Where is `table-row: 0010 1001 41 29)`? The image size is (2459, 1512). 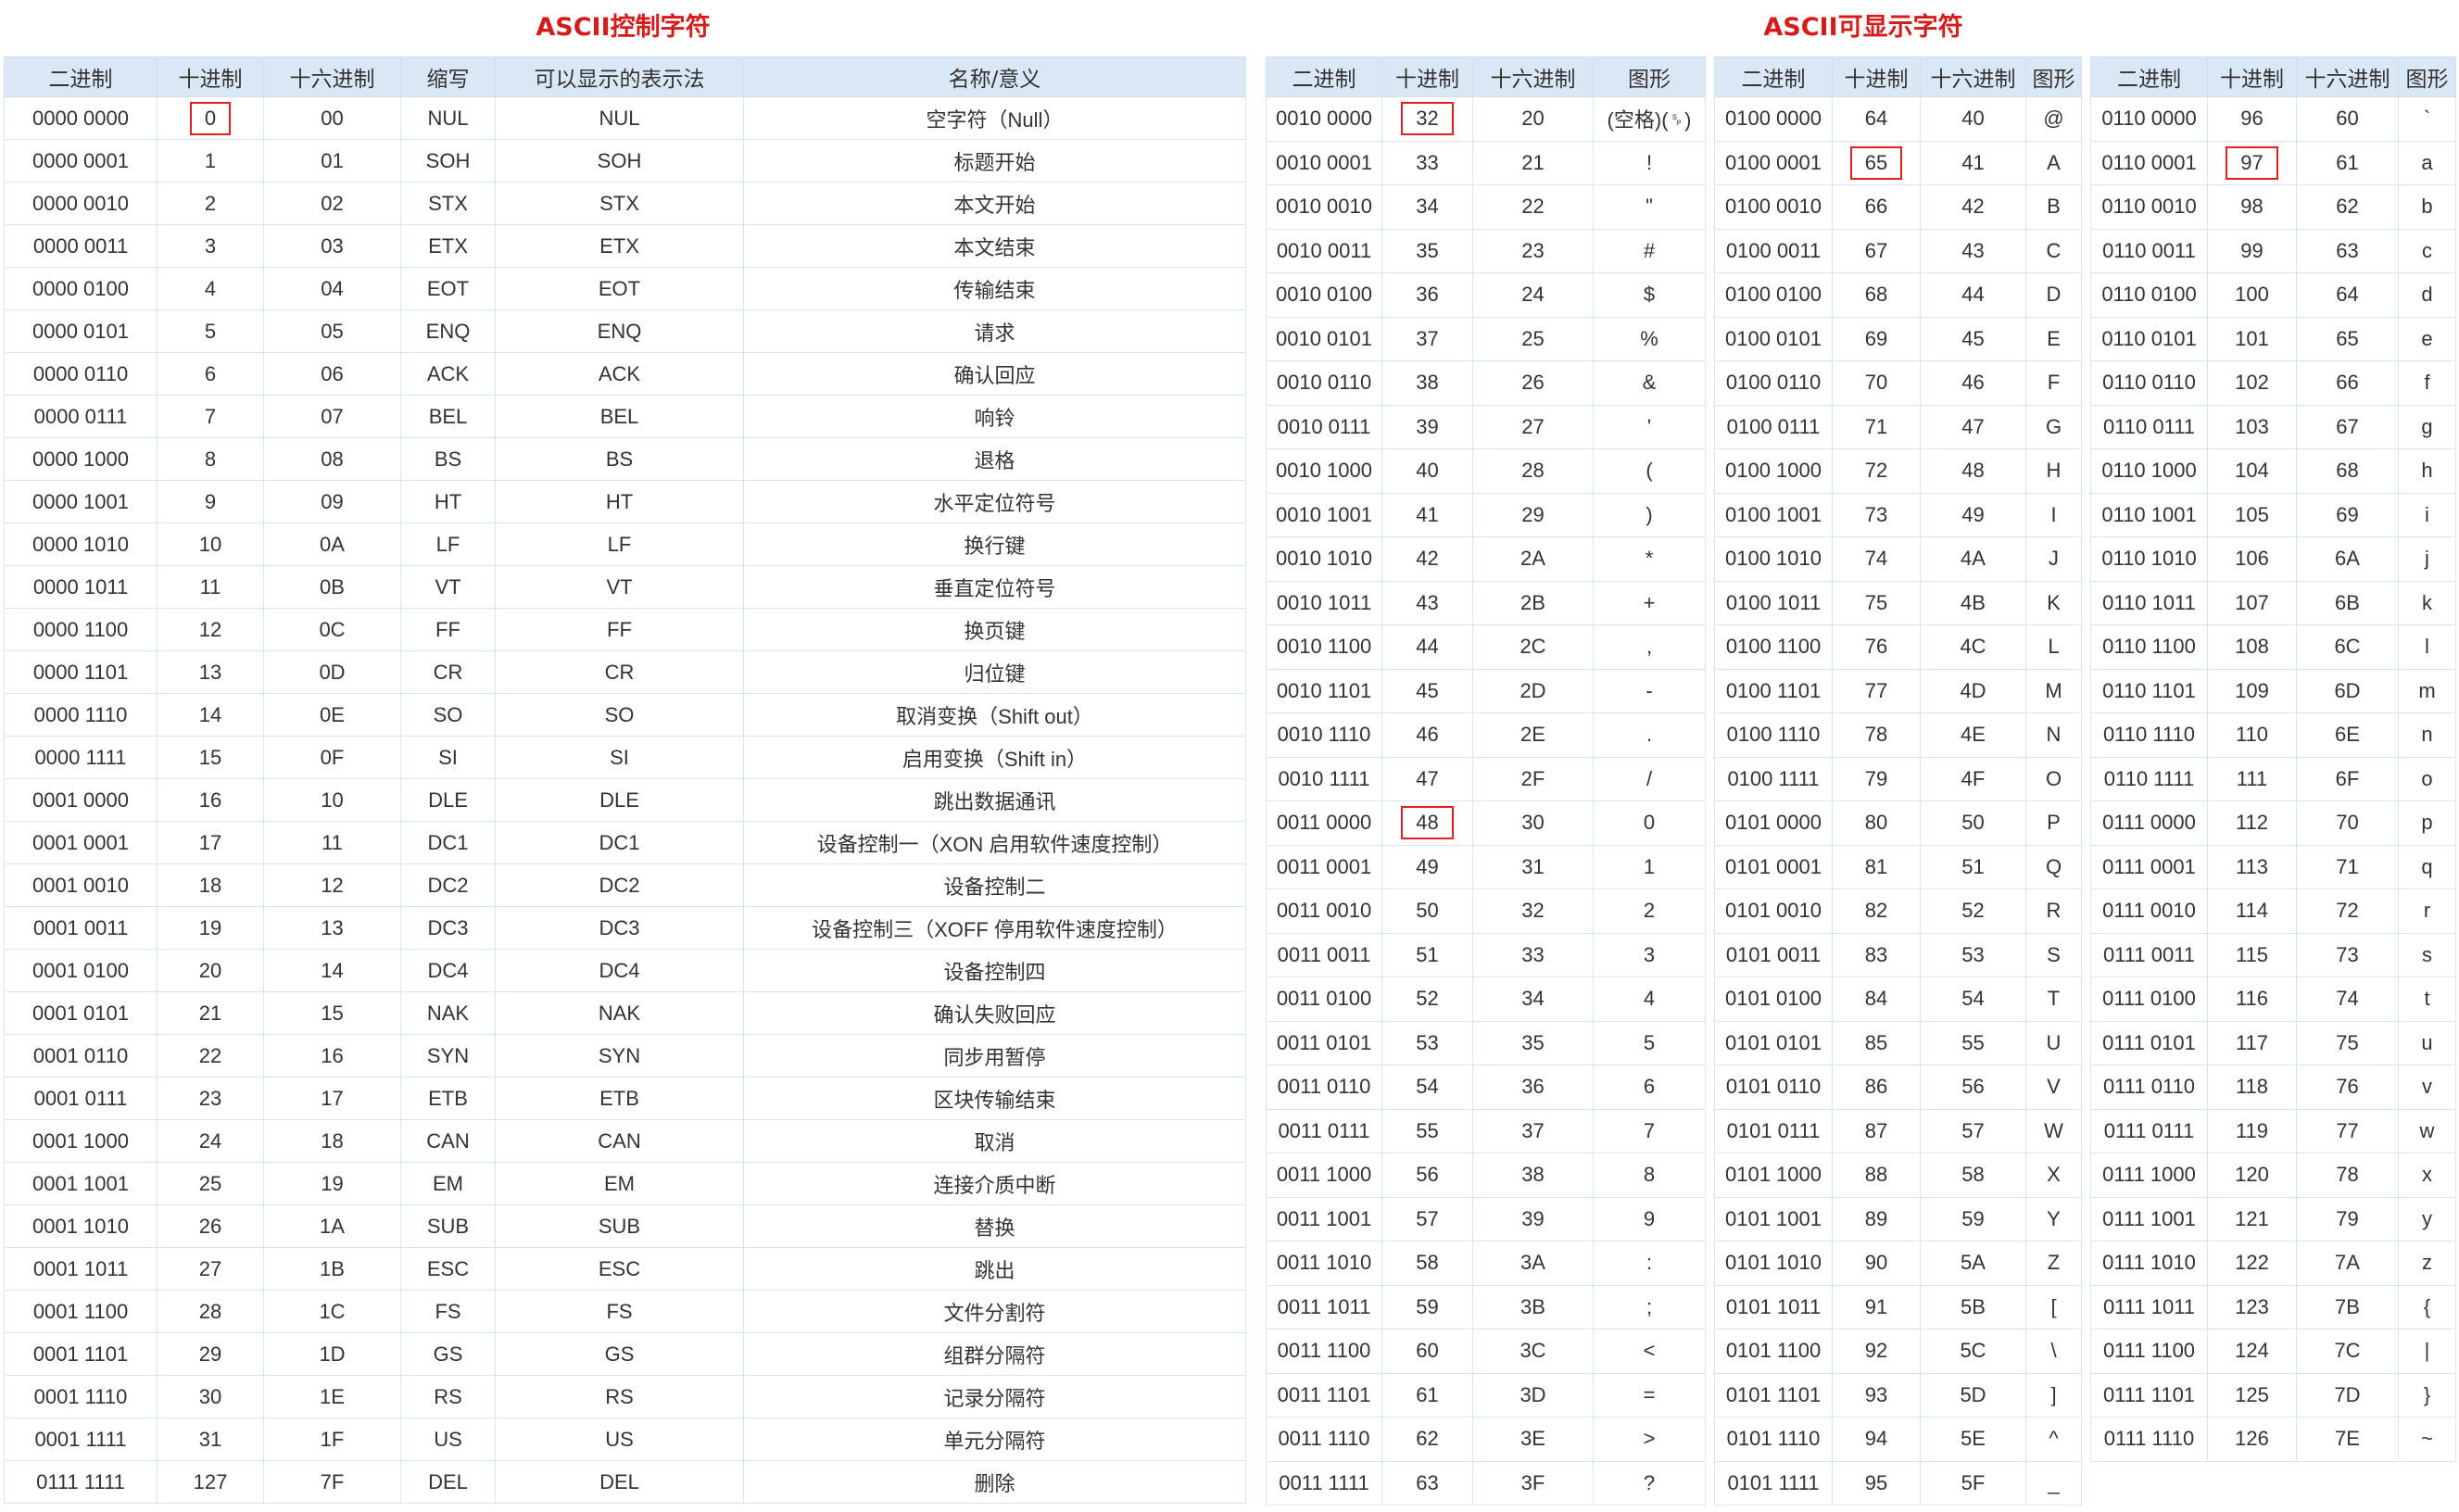
table-row: 0010 1001 41 29) is located at coordinates (1486, 514).